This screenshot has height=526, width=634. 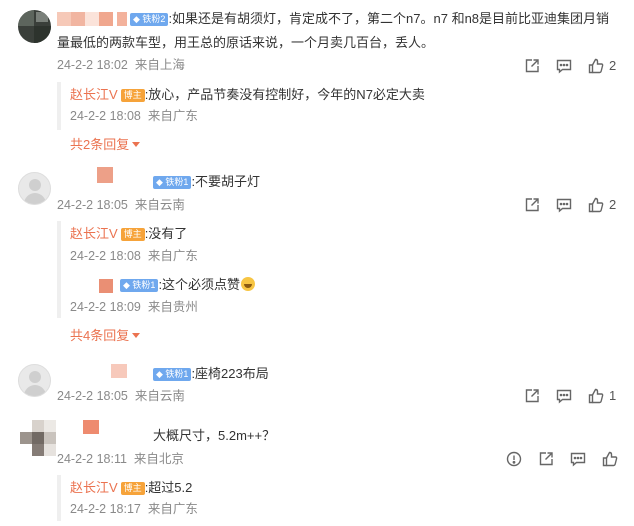 What do you see at coordinates (248, 284) in the screenshot?
I see `laughing-emoji-icon` at bounding box center [248, 284].